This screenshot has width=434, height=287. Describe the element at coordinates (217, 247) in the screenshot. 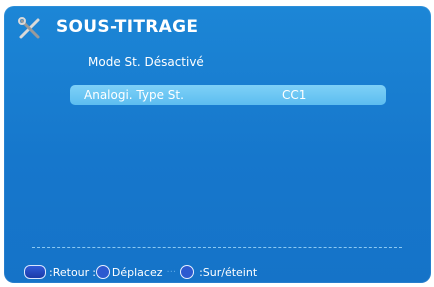

I see `footer-divider` at that location.